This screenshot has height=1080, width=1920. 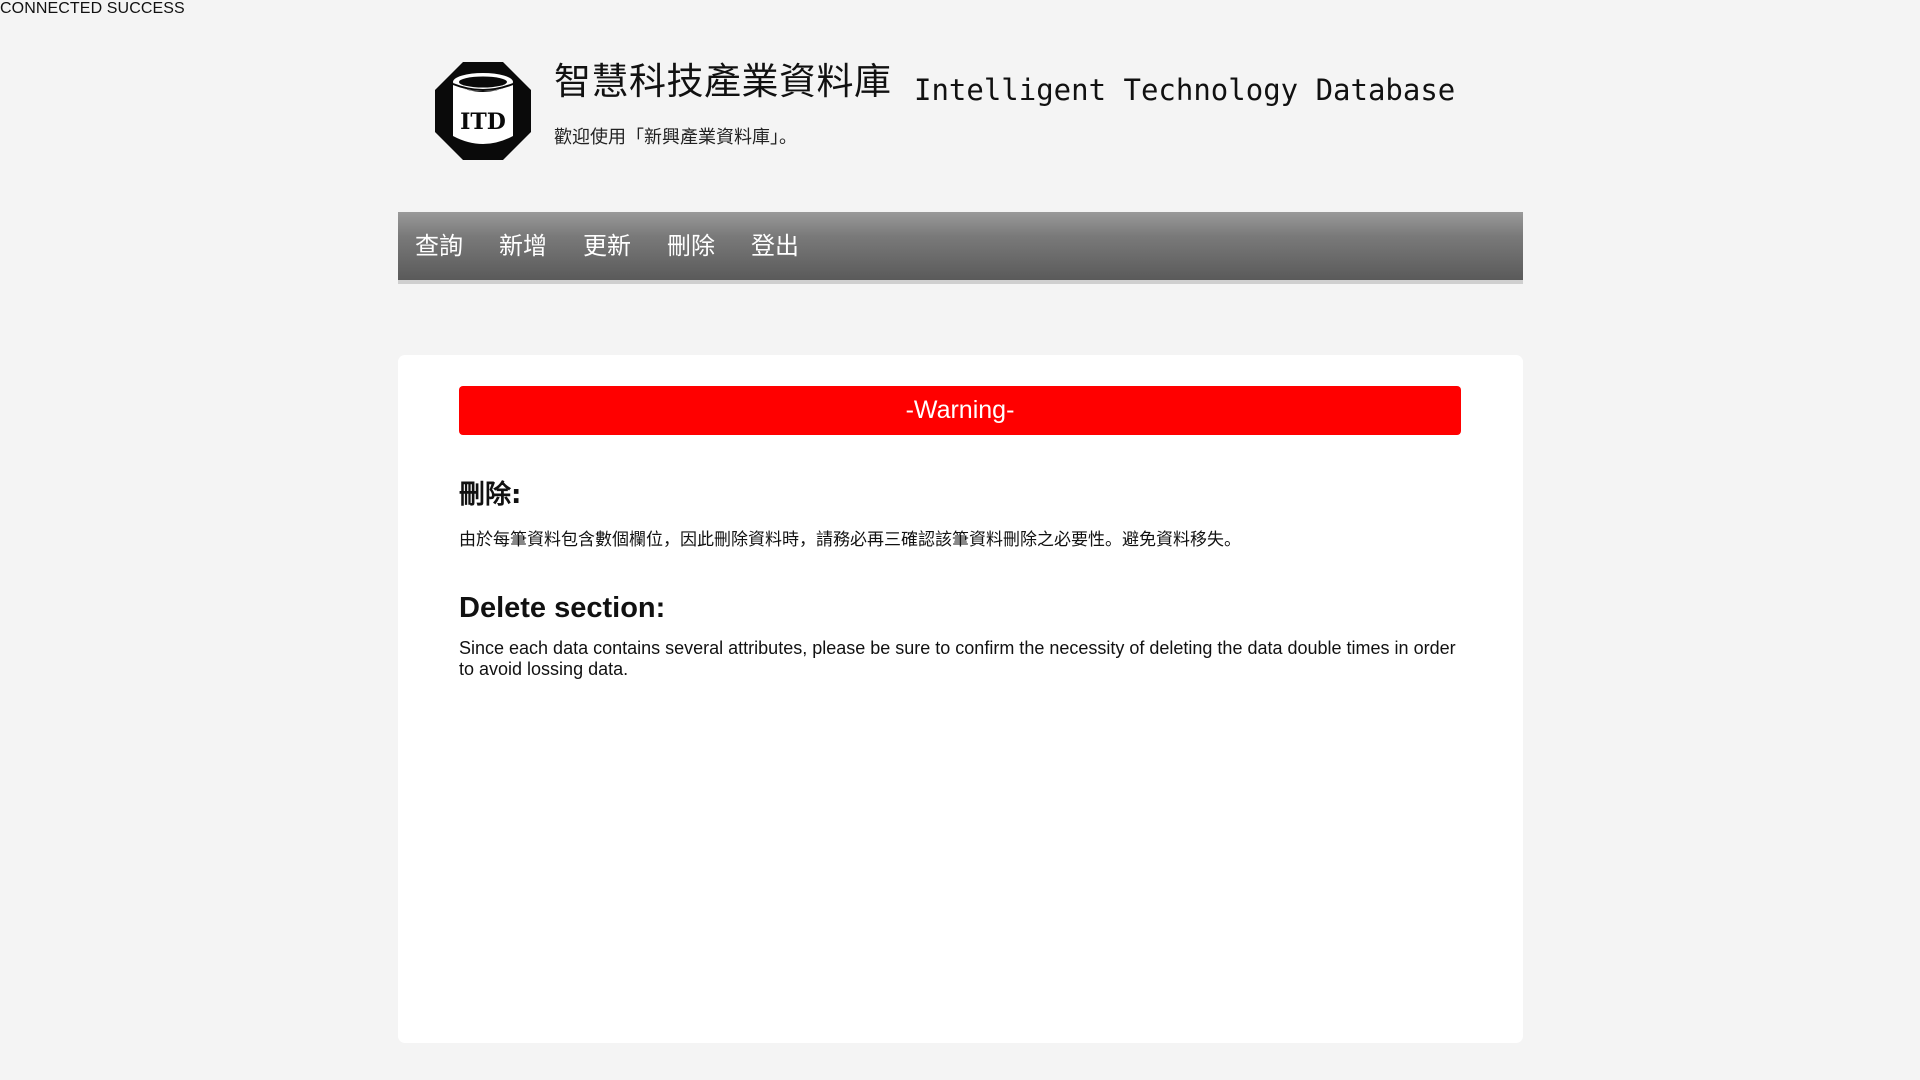 I want to click on delete-heading-english: Delete section:, so click(x=562, y=608).